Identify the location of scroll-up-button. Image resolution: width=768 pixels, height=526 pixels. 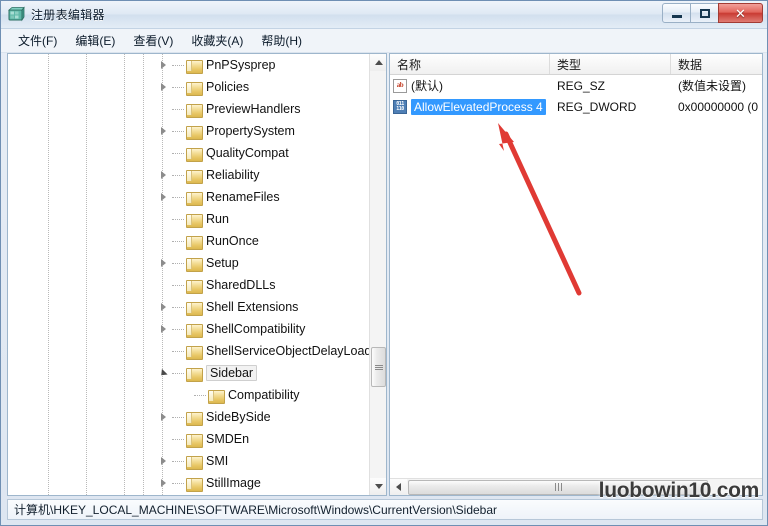
(378, 62).